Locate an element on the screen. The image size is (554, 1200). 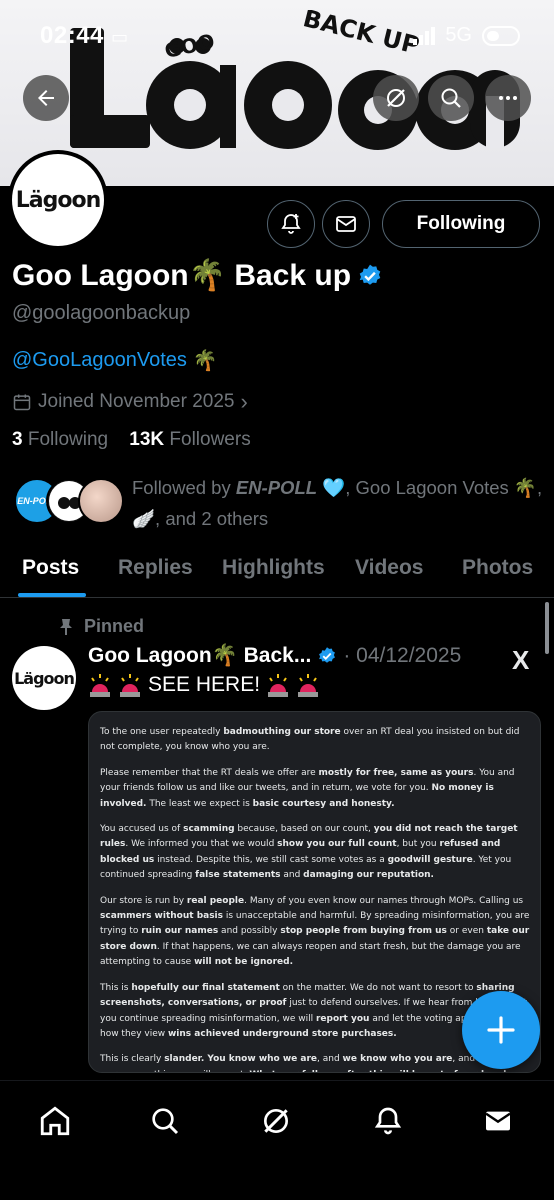
nav-grok is located at coordinates (276, 1121).